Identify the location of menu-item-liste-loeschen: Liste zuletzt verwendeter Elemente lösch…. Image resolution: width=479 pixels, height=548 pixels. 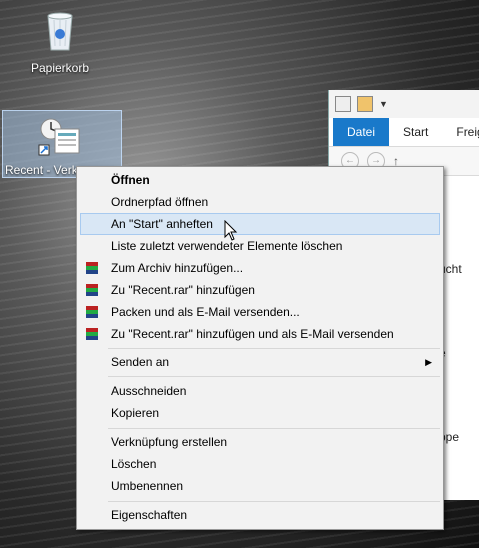
(260, 246).